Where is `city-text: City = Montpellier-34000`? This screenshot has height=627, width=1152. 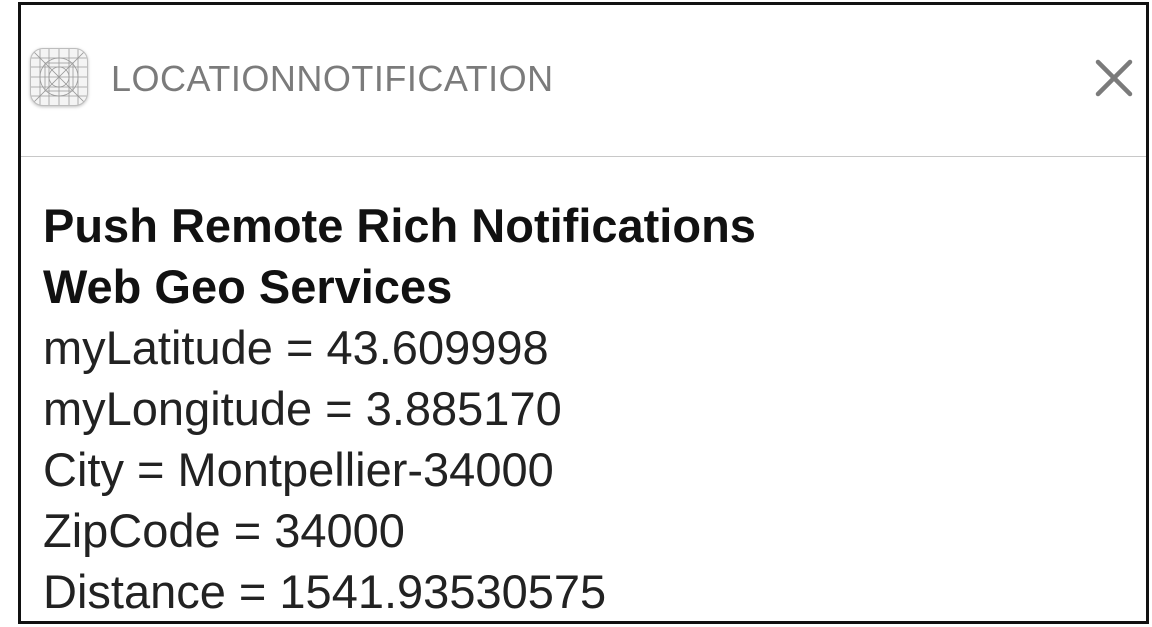 city-text: City = Montpellier-34000 is located at coordinates (298, 469).